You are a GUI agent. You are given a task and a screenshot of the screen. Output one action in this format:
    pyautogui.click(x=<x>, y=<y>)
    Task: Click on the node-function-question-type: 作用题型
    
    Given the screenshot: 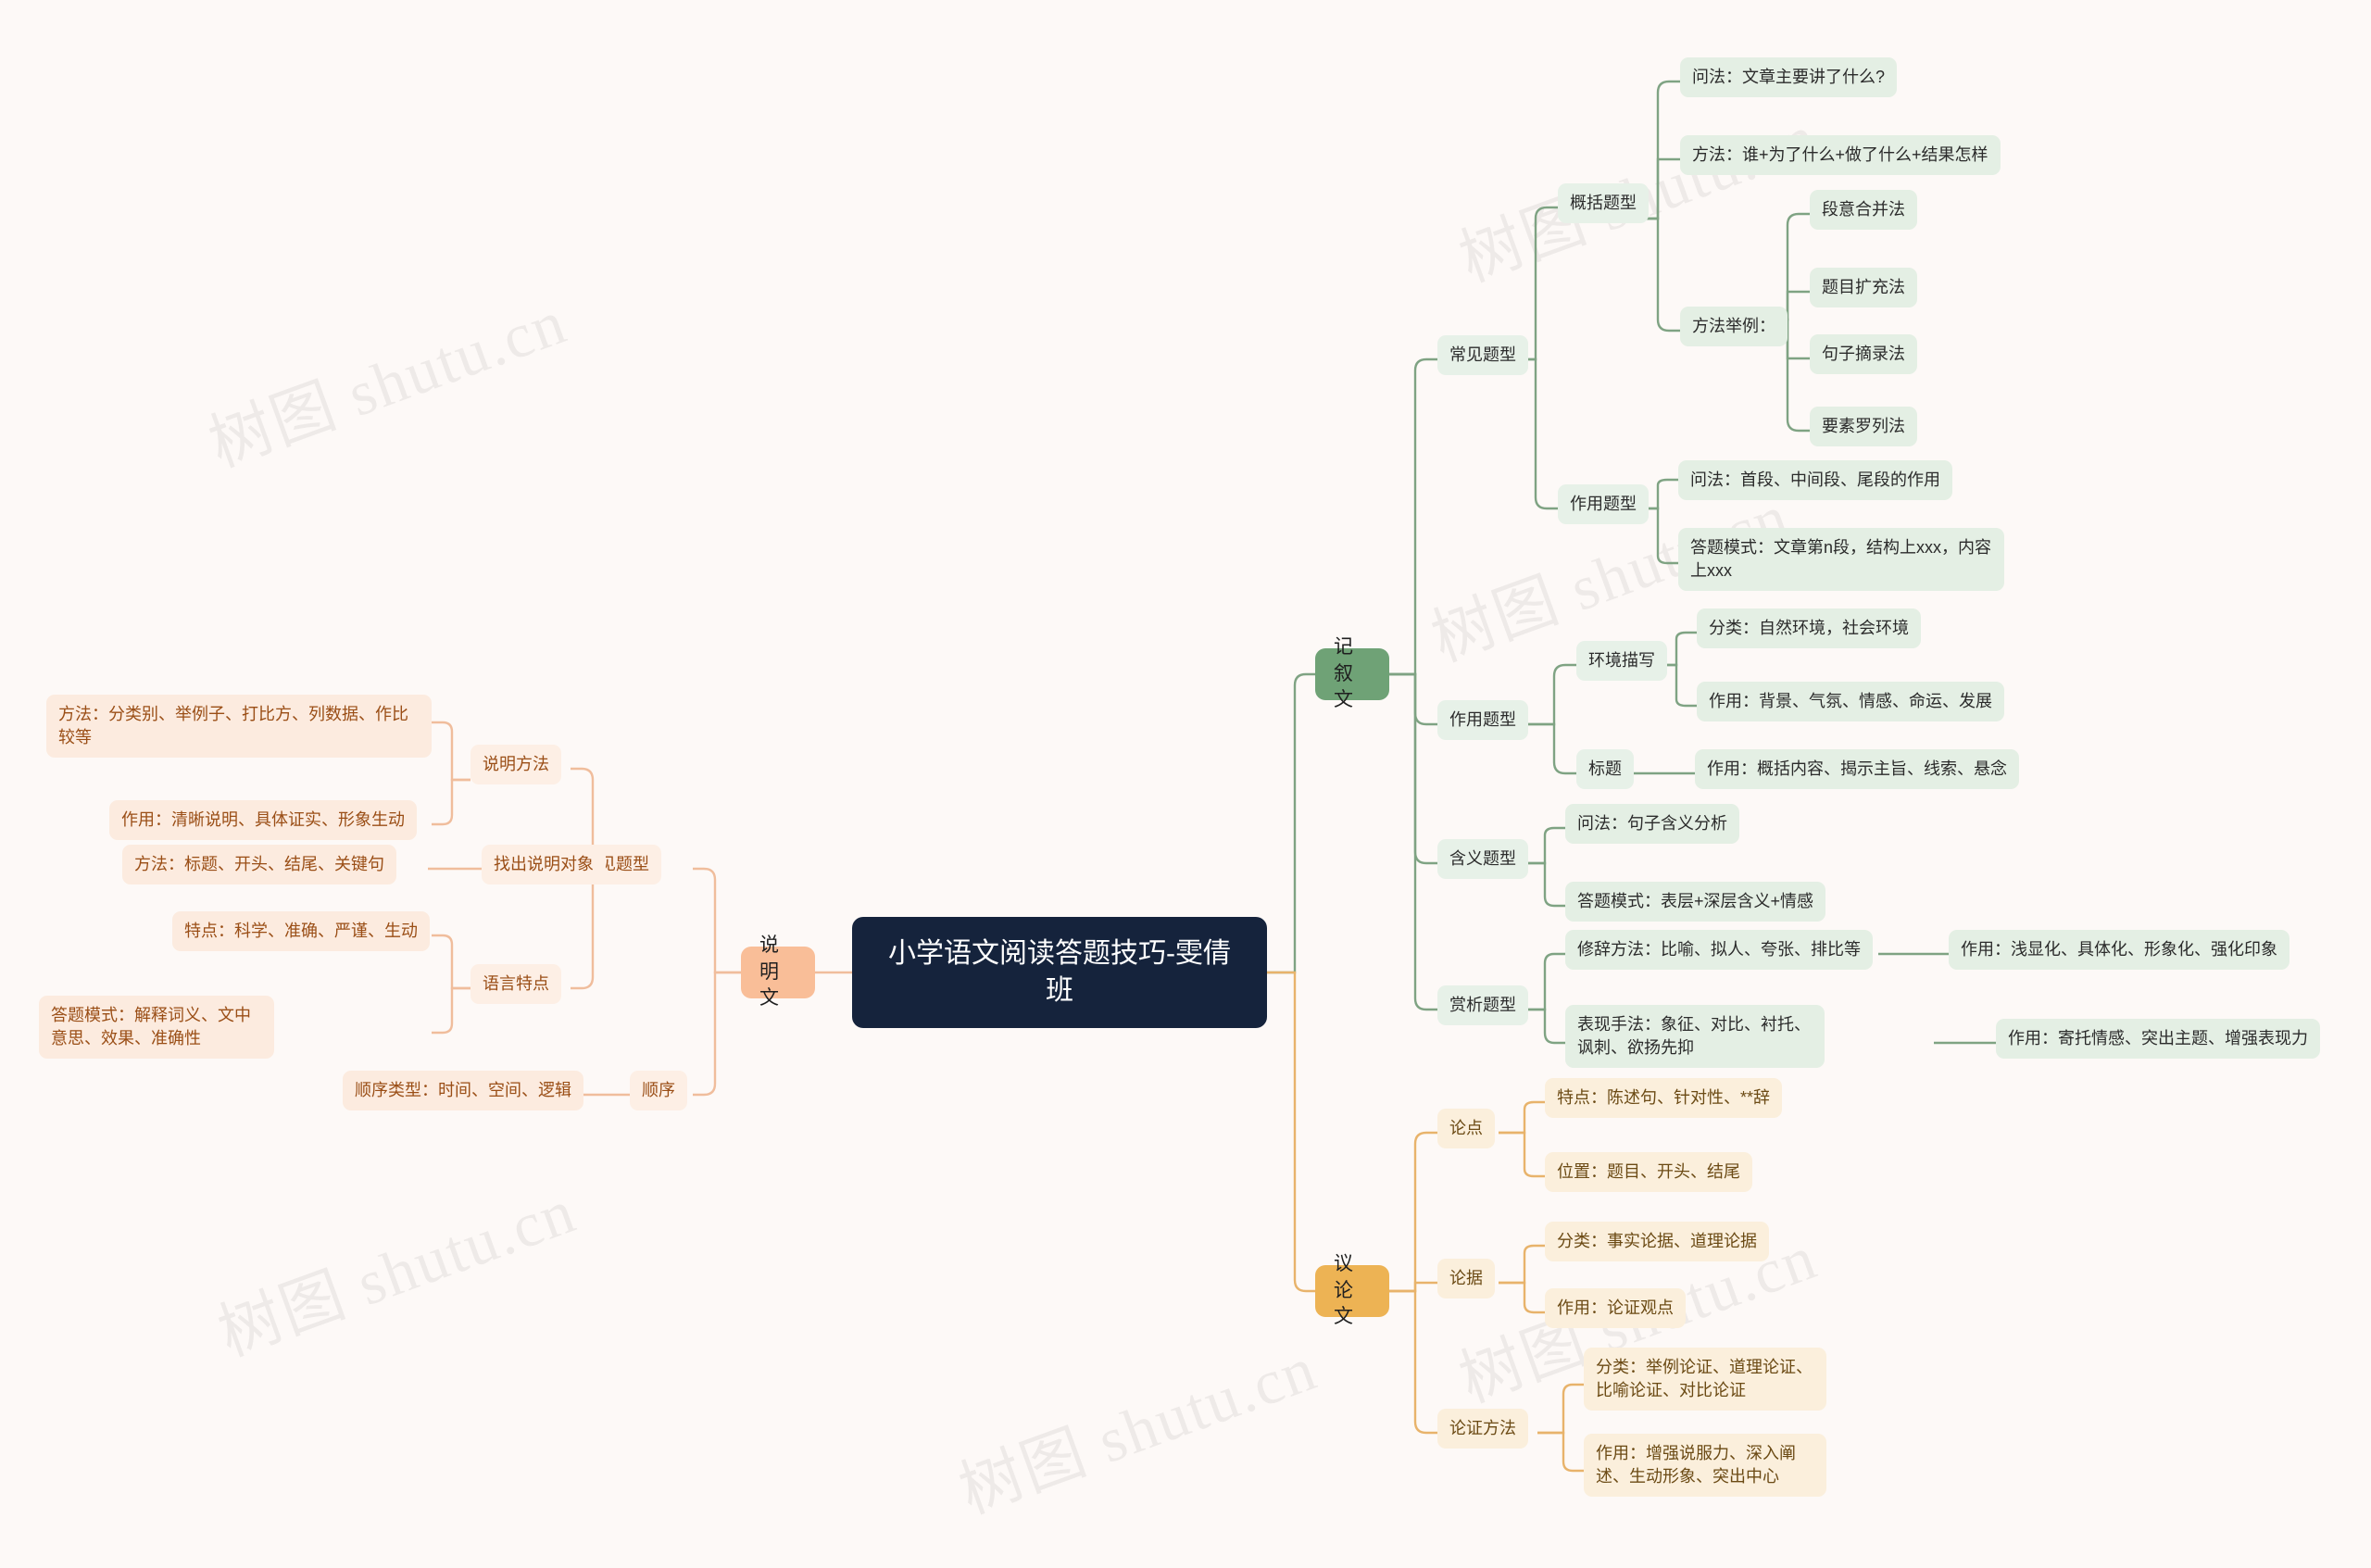 What is the action you would take?
    pyautogui.click(x=1482, y=720)
    